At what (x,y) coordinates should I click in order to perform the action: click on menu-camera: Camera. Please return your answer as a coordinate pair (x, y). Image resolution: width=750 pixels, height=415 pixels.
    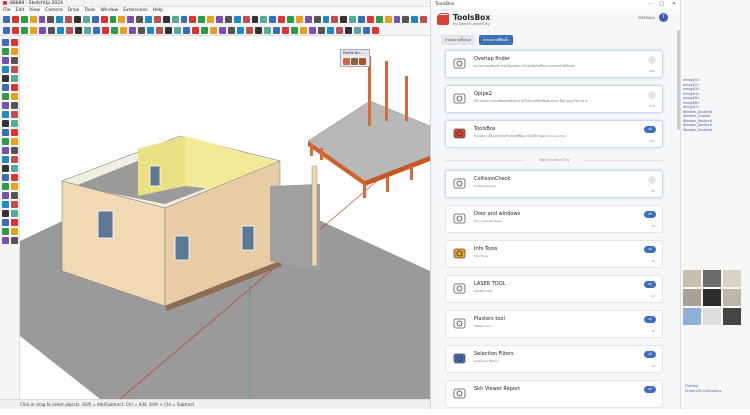
    Looking at the image, I should click on (54, 10).